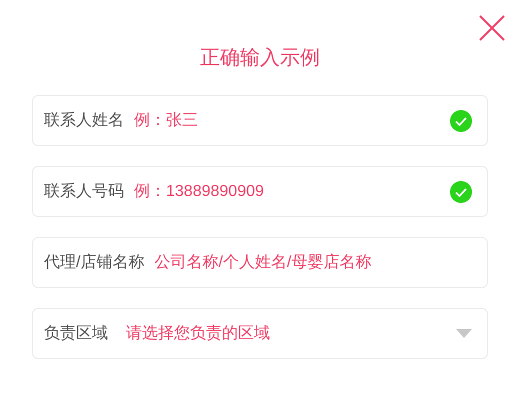 This screenshot has height=410, width=520. I want to click on field-label: 联系人号码, so click(84, 192).